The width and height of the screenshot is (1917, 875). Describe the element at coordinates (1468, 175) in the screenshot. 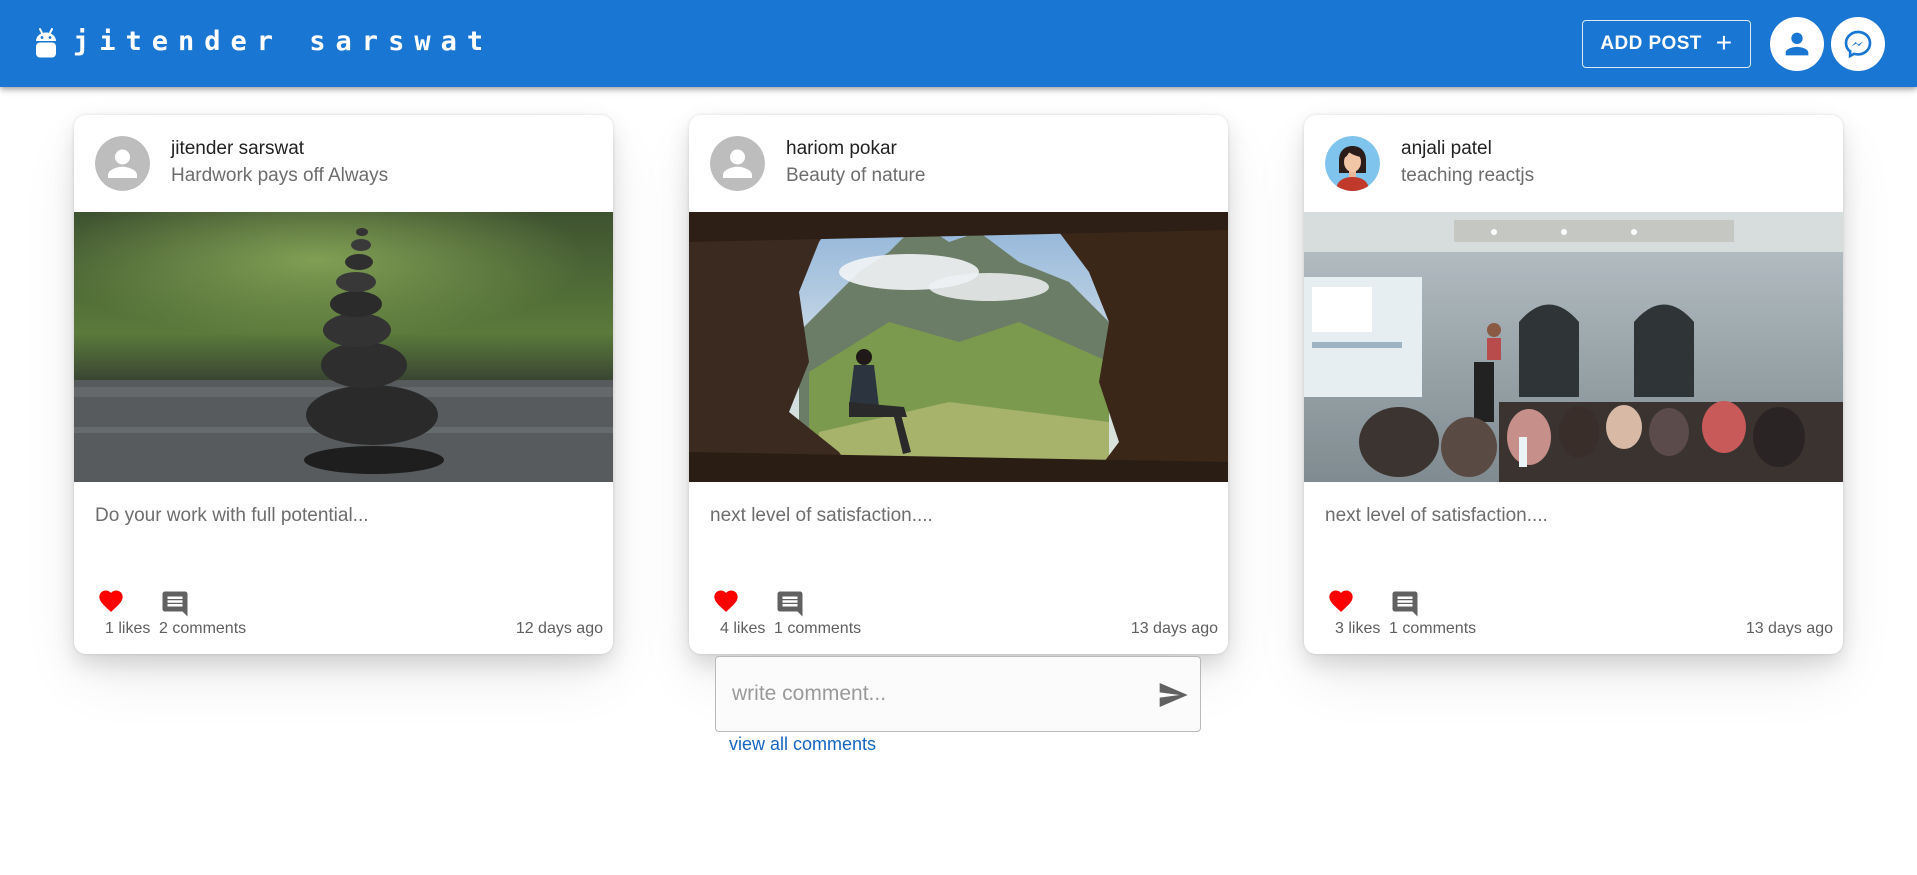

I see `post-caption: teaching reactjs` at that location.